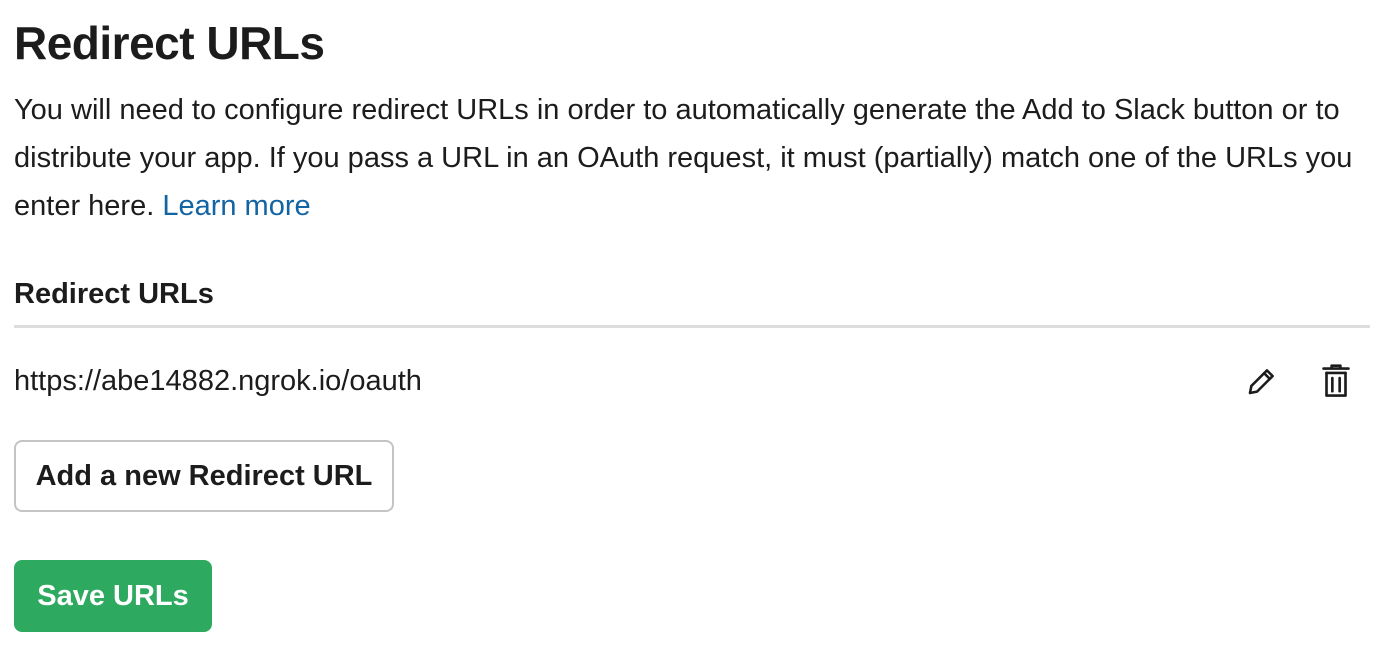 The image size is (1392, 652). I want to click on row-actions, so click(1307, 381).